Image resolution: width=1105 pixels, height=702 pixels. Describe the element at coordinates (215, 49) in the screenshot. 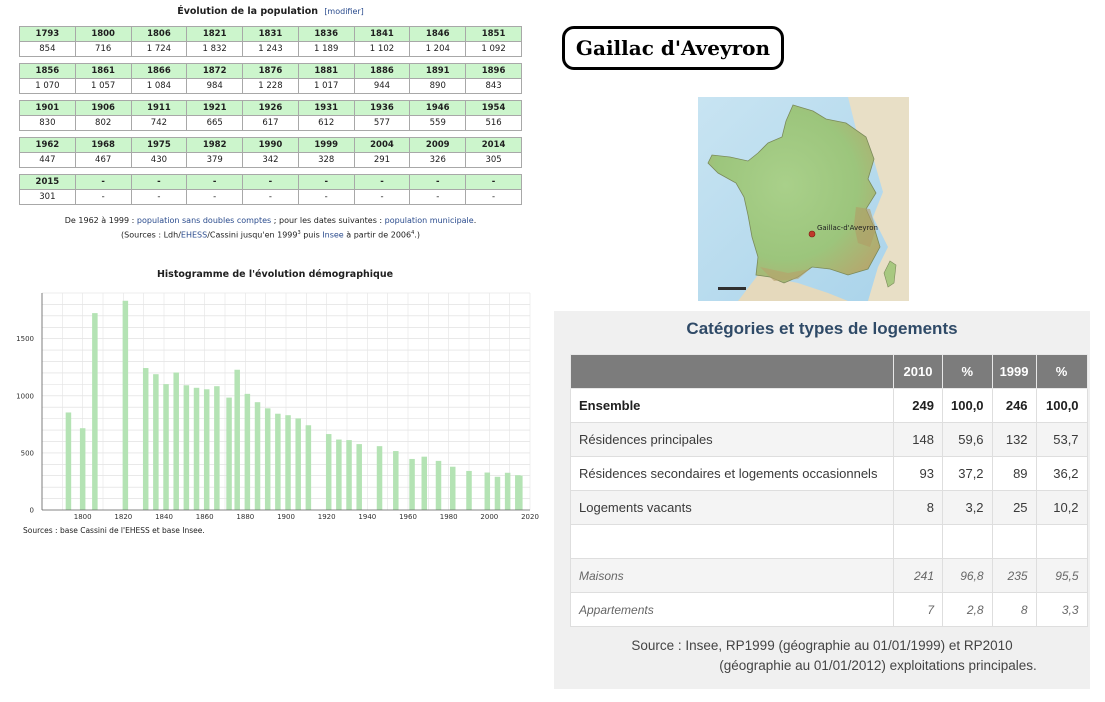

I see `population-cell: 1 832` at that location.